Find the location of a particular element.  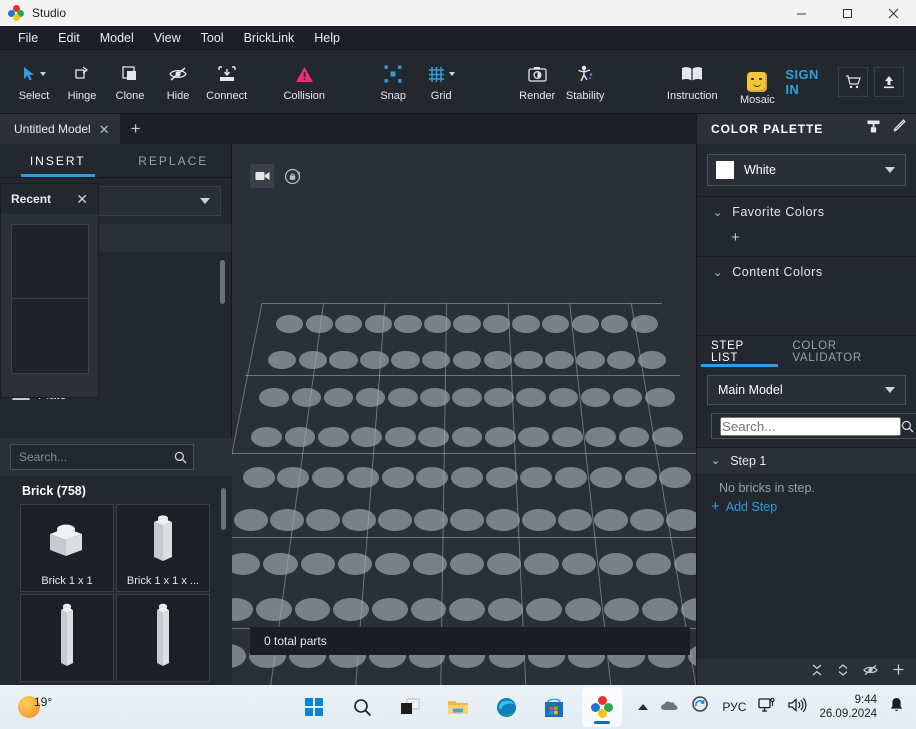

file-explorer-button is located at coordinates (458, 707).